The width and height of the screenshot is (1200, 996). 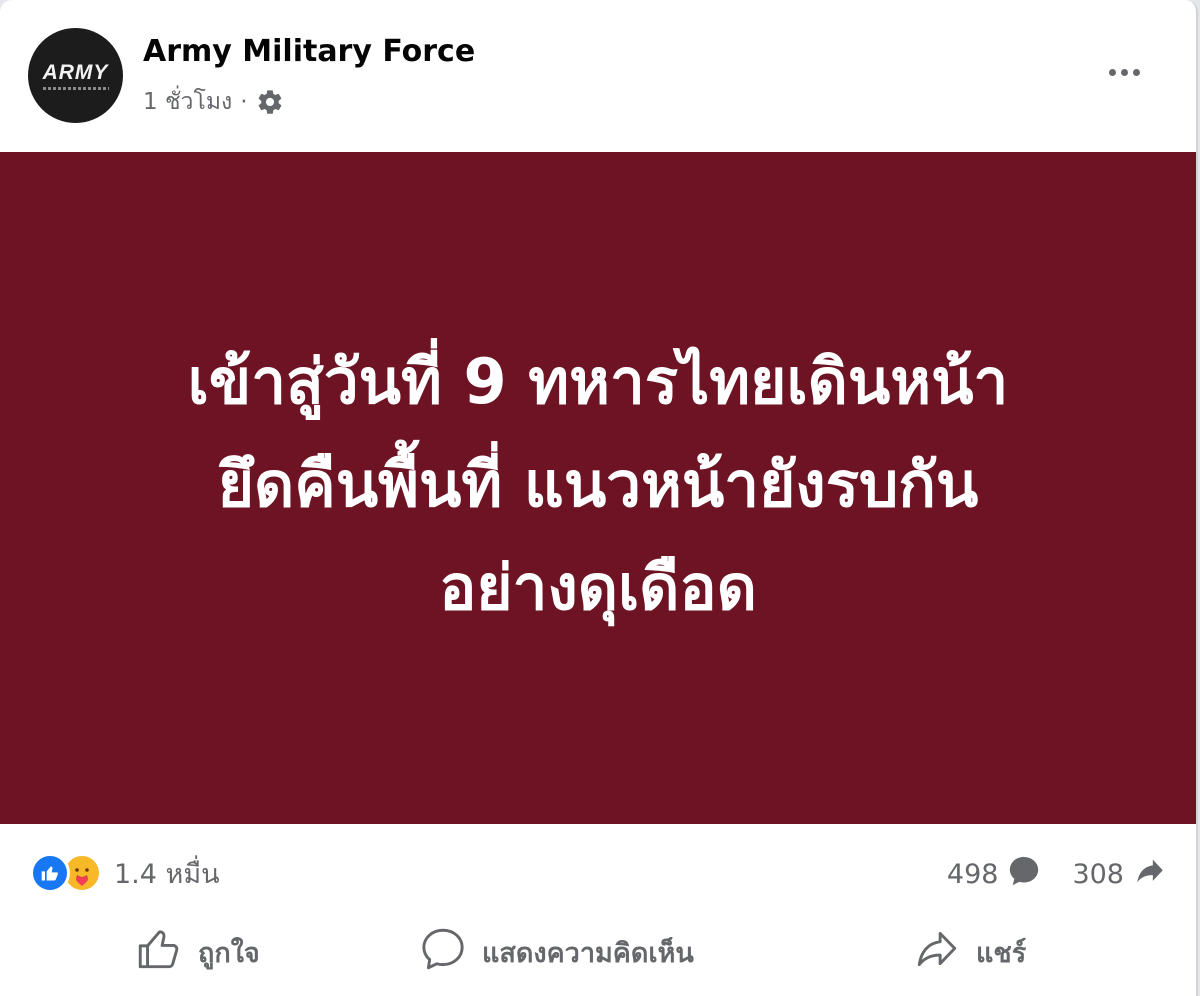 I want to click on comment-count-group: 498, so click(x=995, y=874).